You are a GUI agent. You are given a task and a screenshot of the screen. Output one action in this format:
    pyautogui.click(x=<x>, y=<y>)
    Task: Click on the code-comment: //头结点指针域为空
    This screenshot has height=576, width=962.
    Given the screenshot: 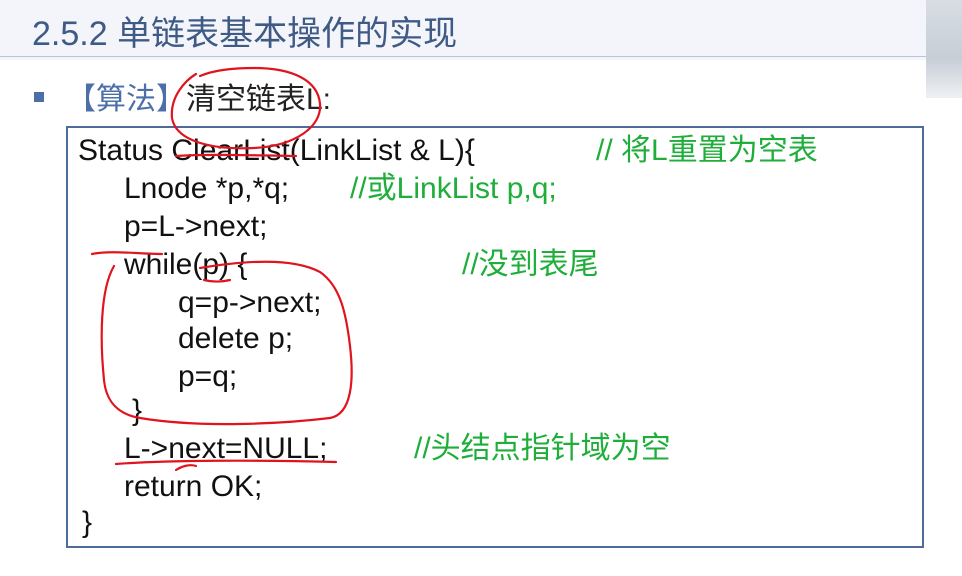 What is the action you would take?
    pyautogui.click(x=542, y=448)
    